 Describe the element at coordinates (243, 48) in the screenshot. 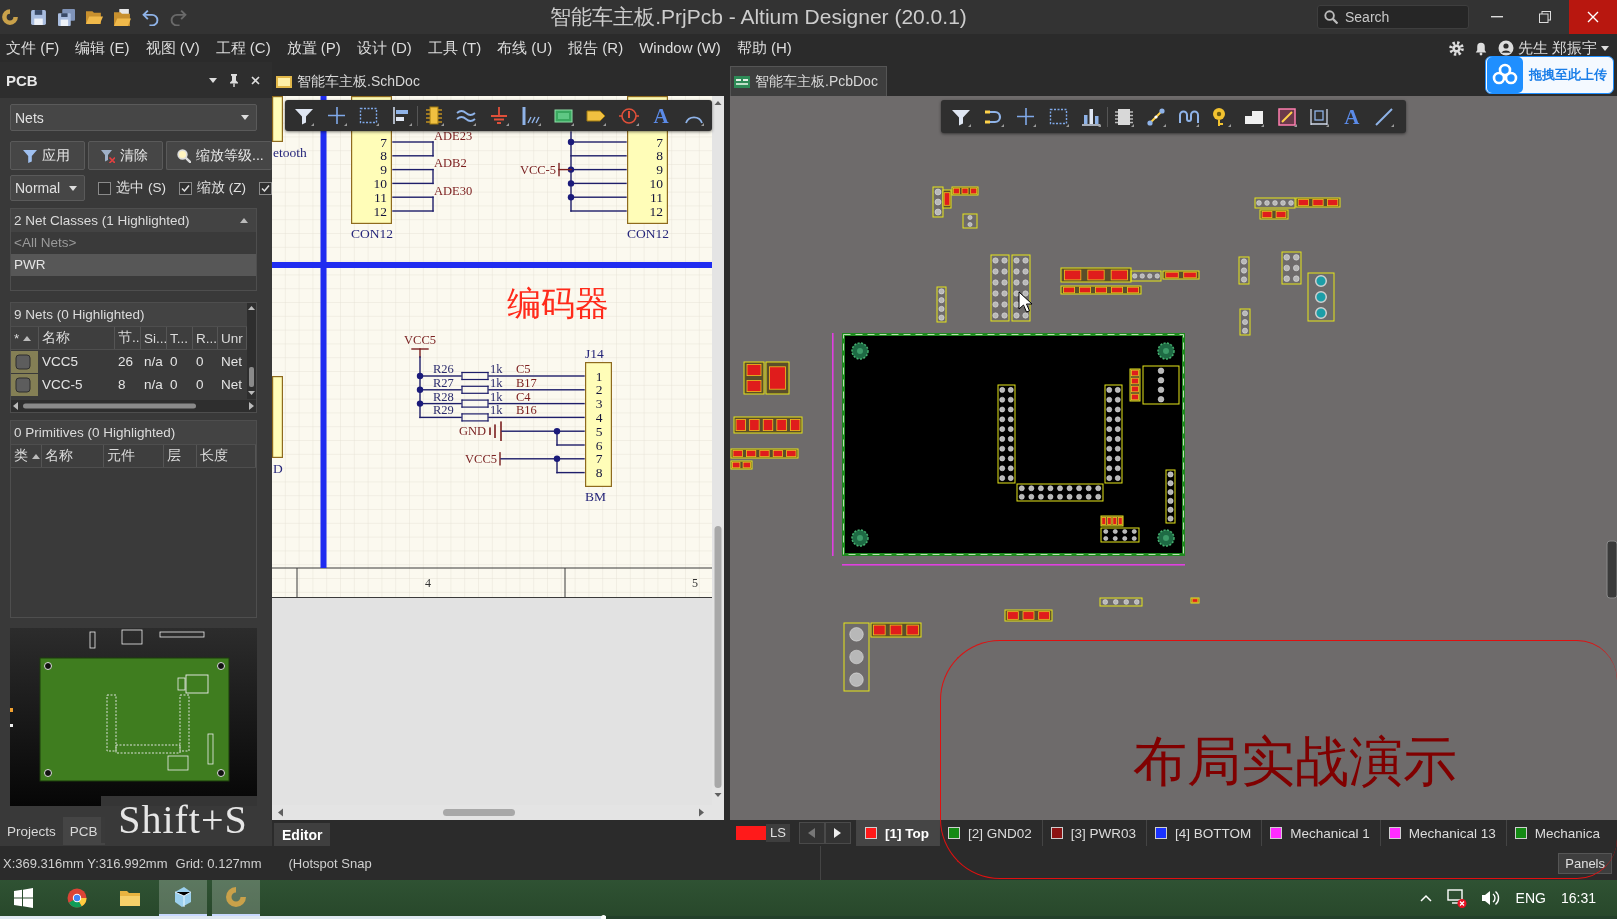

I see `menu-item: 工程 (C)` at that location.